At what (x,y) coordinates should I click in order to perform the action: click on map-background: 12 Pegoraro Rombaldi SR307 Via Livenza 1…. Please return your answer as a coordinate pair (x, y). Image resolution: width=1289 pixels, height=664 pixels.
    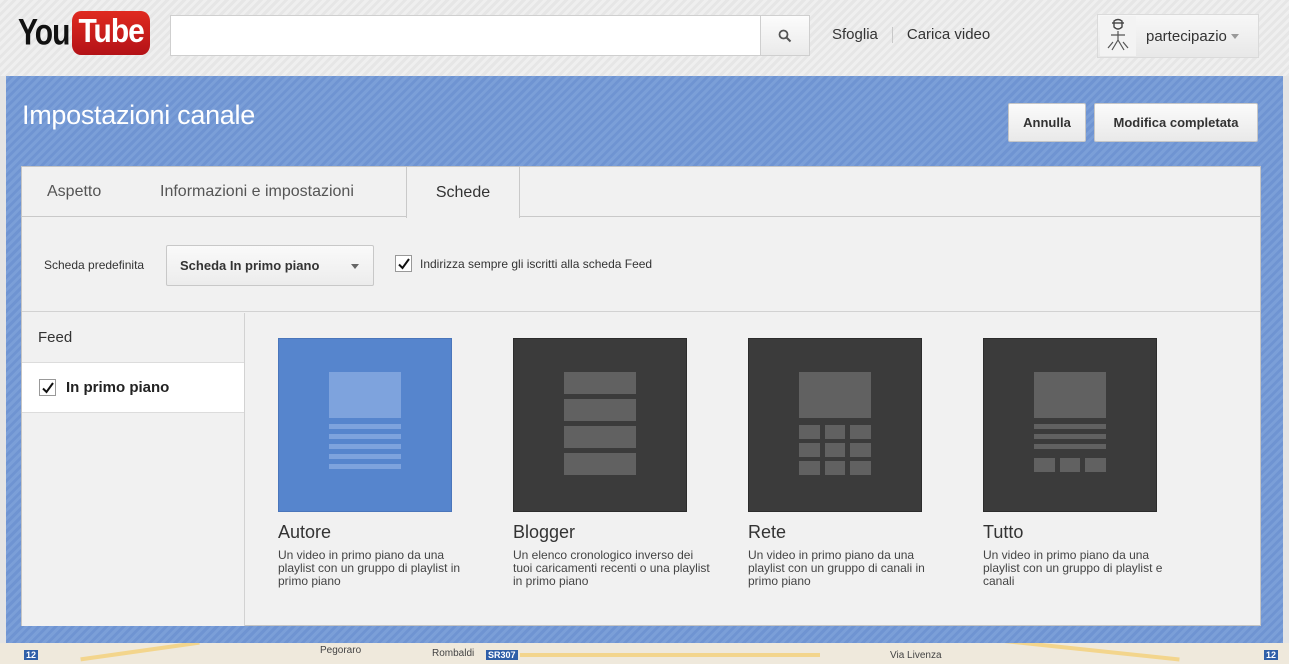
    Looking at the image, I should click on (644, 653).